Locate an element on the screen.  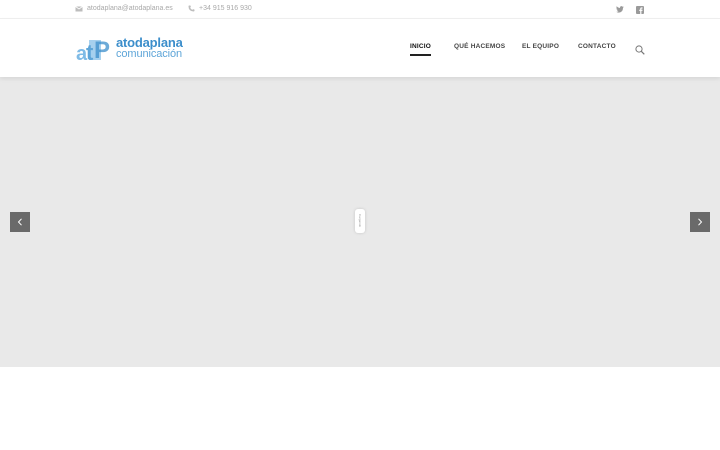
phone-icon is located at coordinates (191, 8).